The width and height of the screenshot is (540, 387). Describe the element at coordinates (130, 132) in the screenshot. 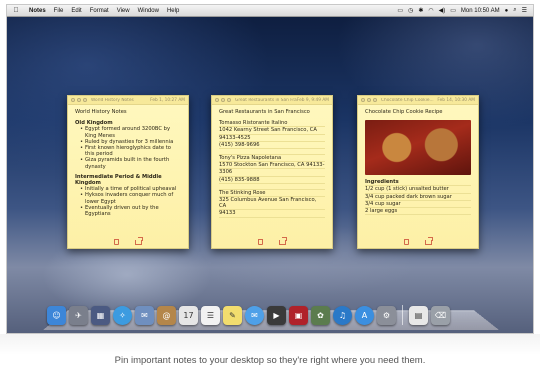

I see `list-item: Egypt formed around 3200BC by King Menes` at that location.